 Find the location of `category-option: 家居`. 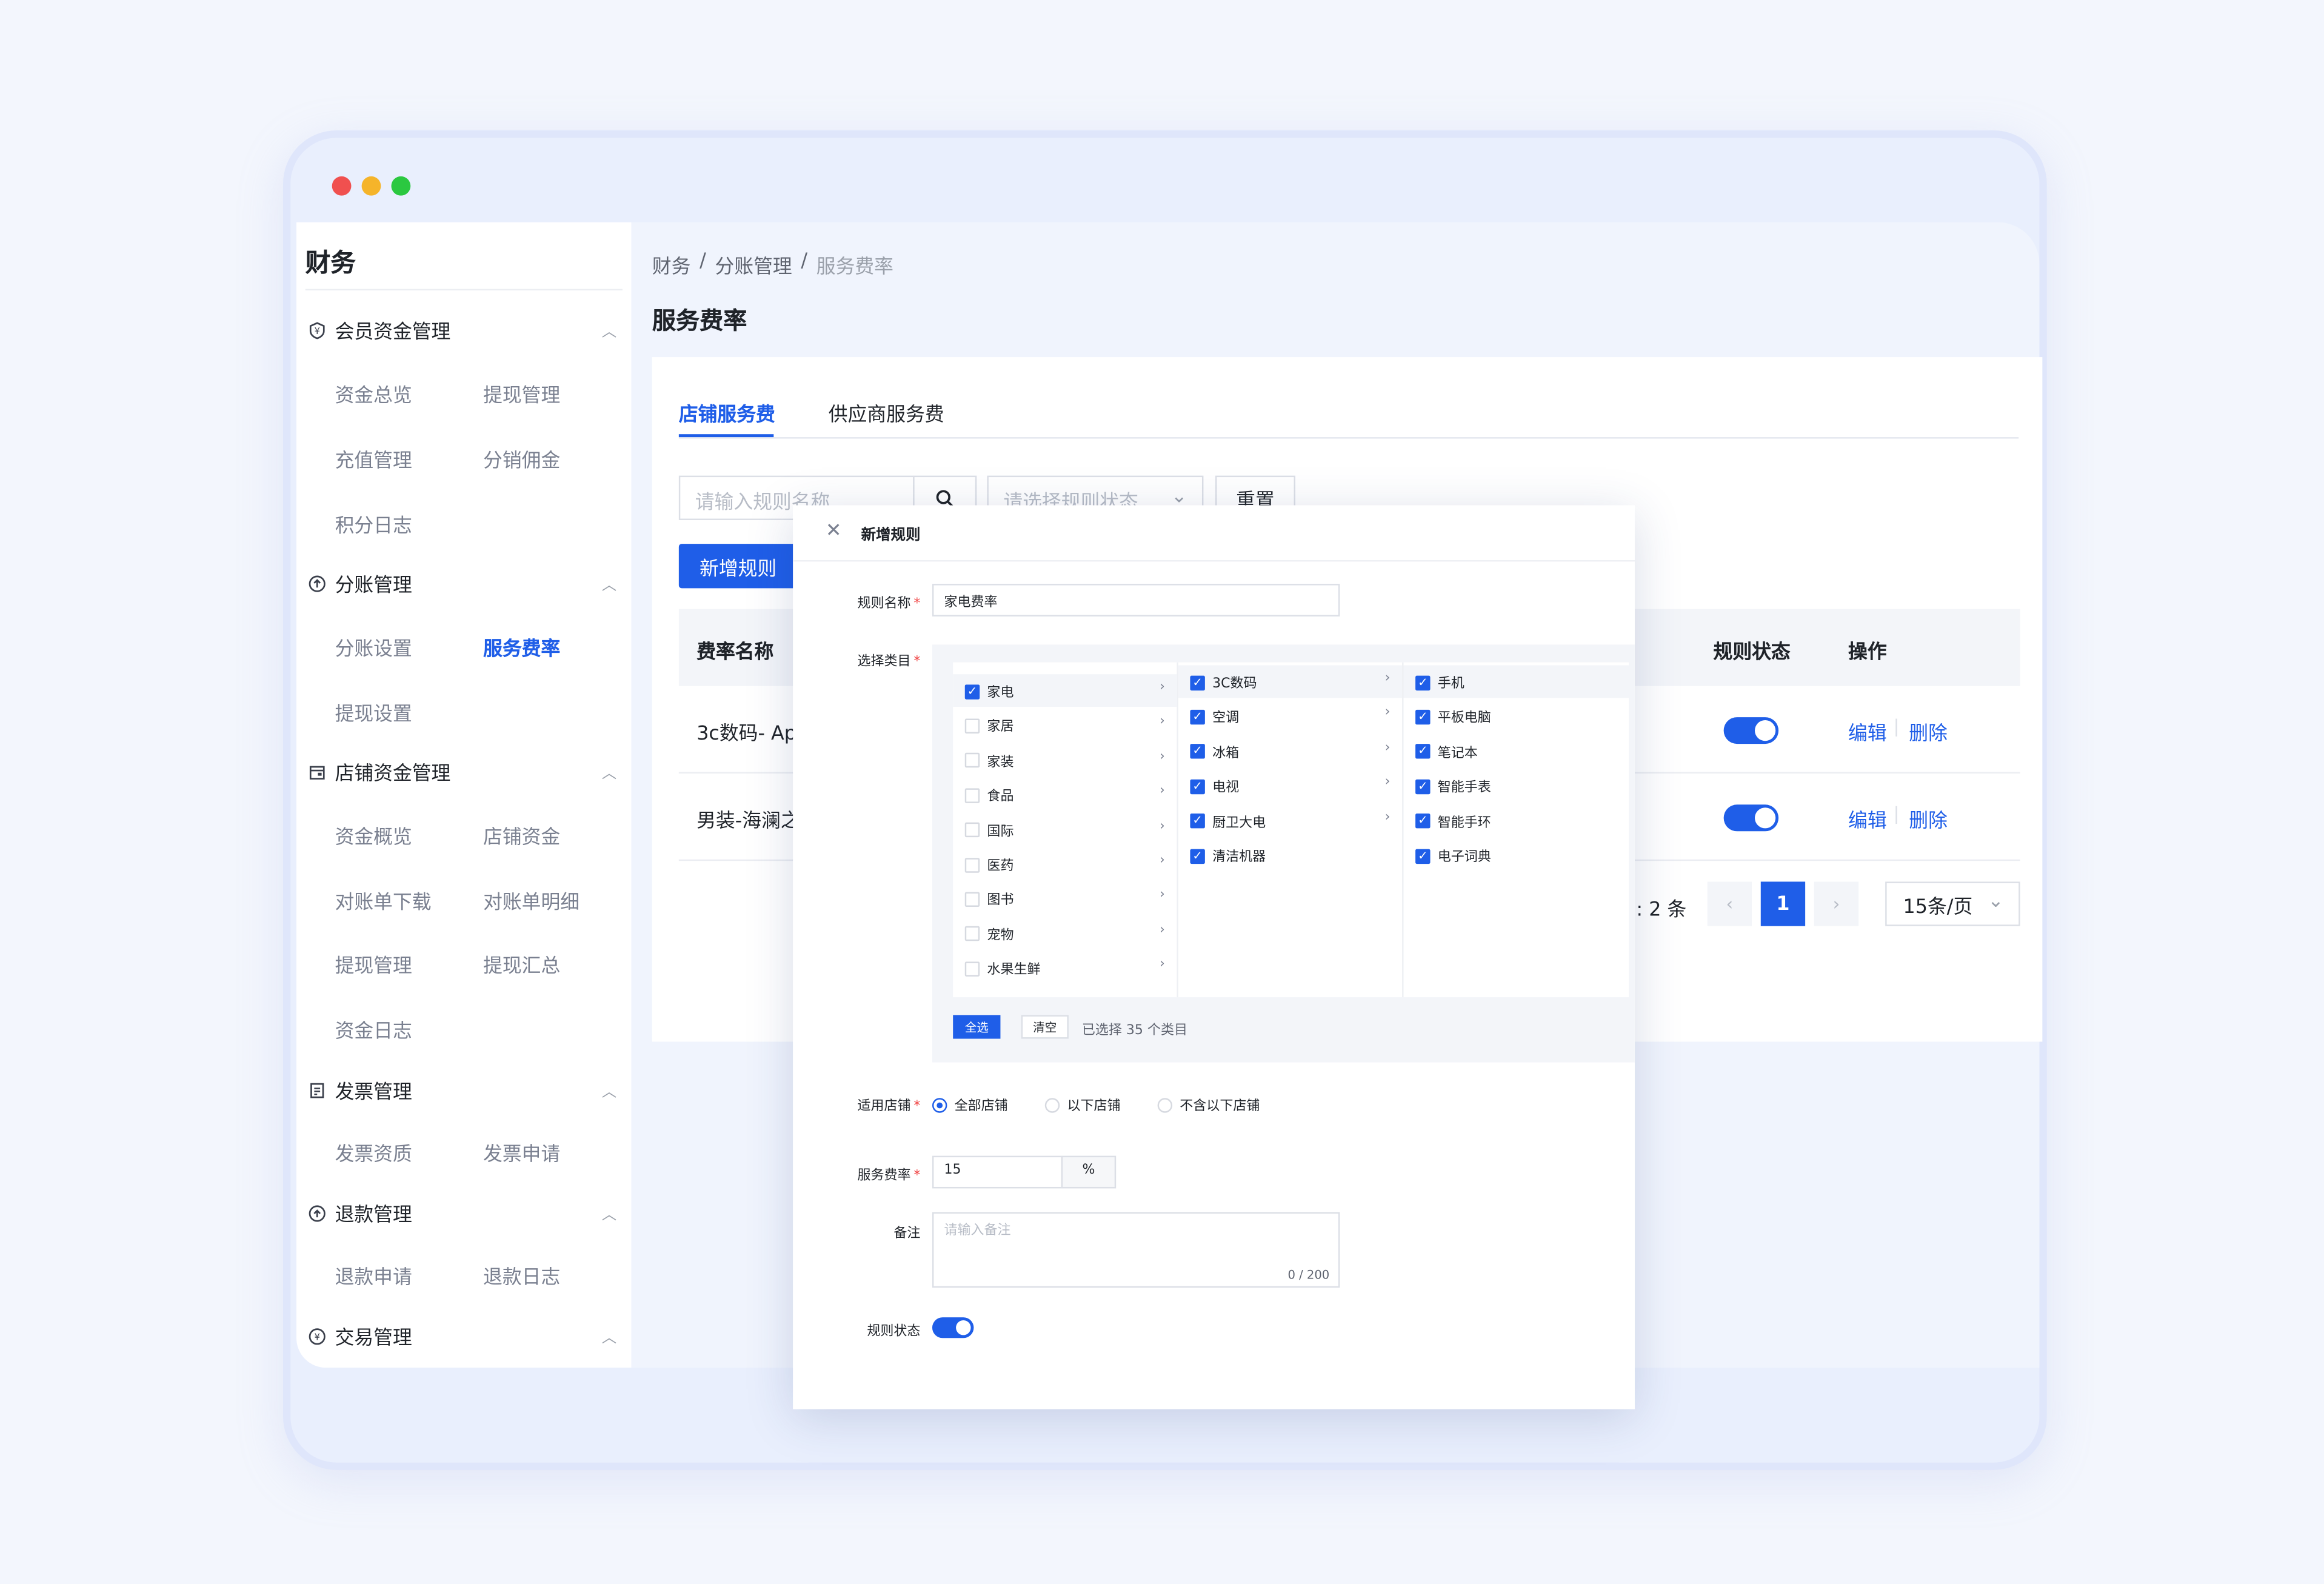

category-option: 家居 is located at coordinates (989, 726).